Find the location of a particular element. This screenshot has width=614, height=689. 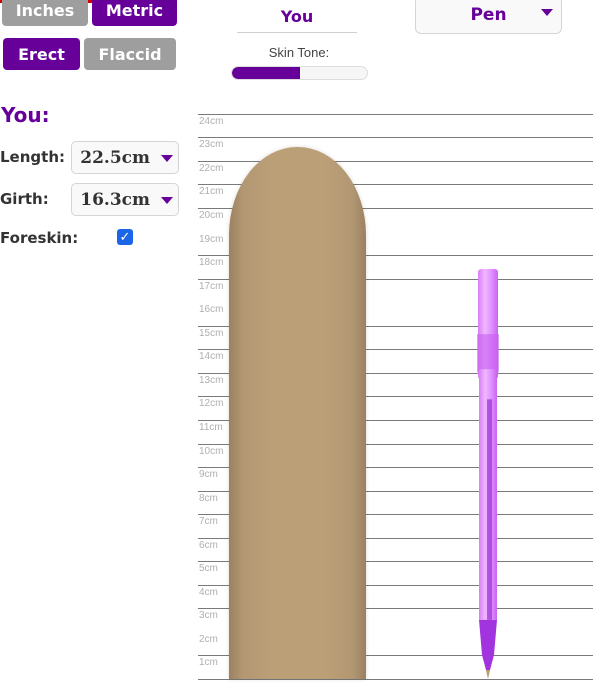

tick-label: 7cm is located at coordinates (208, 521).